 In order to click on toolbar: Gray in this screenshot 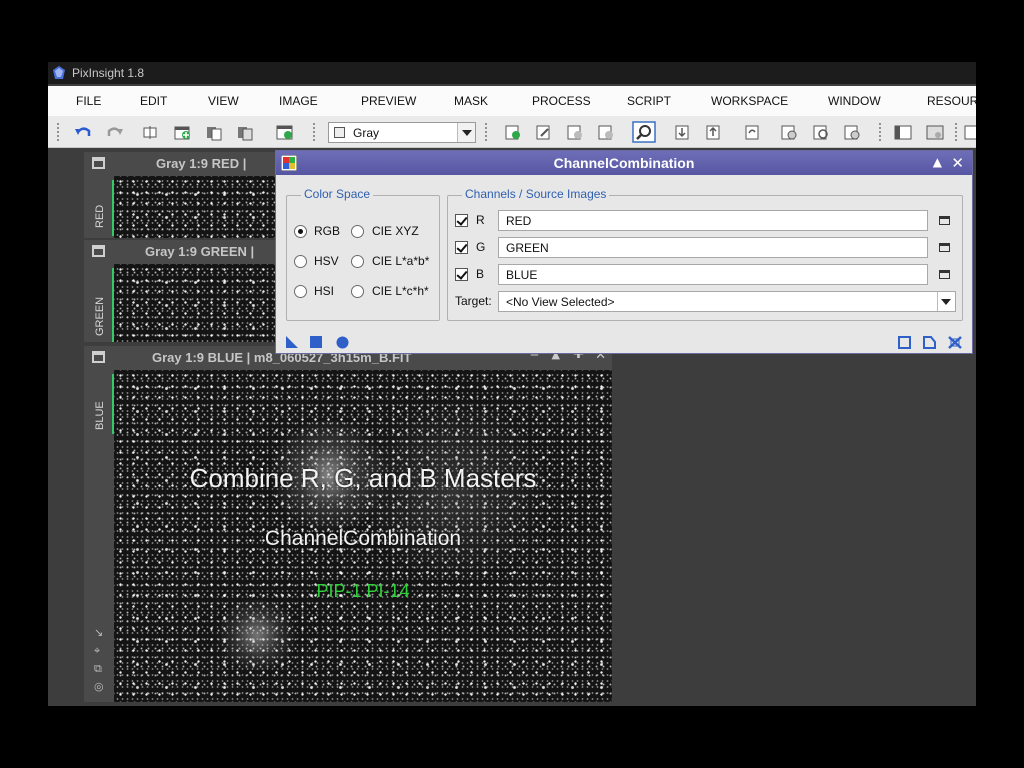, I will do `click(512, 132)`.